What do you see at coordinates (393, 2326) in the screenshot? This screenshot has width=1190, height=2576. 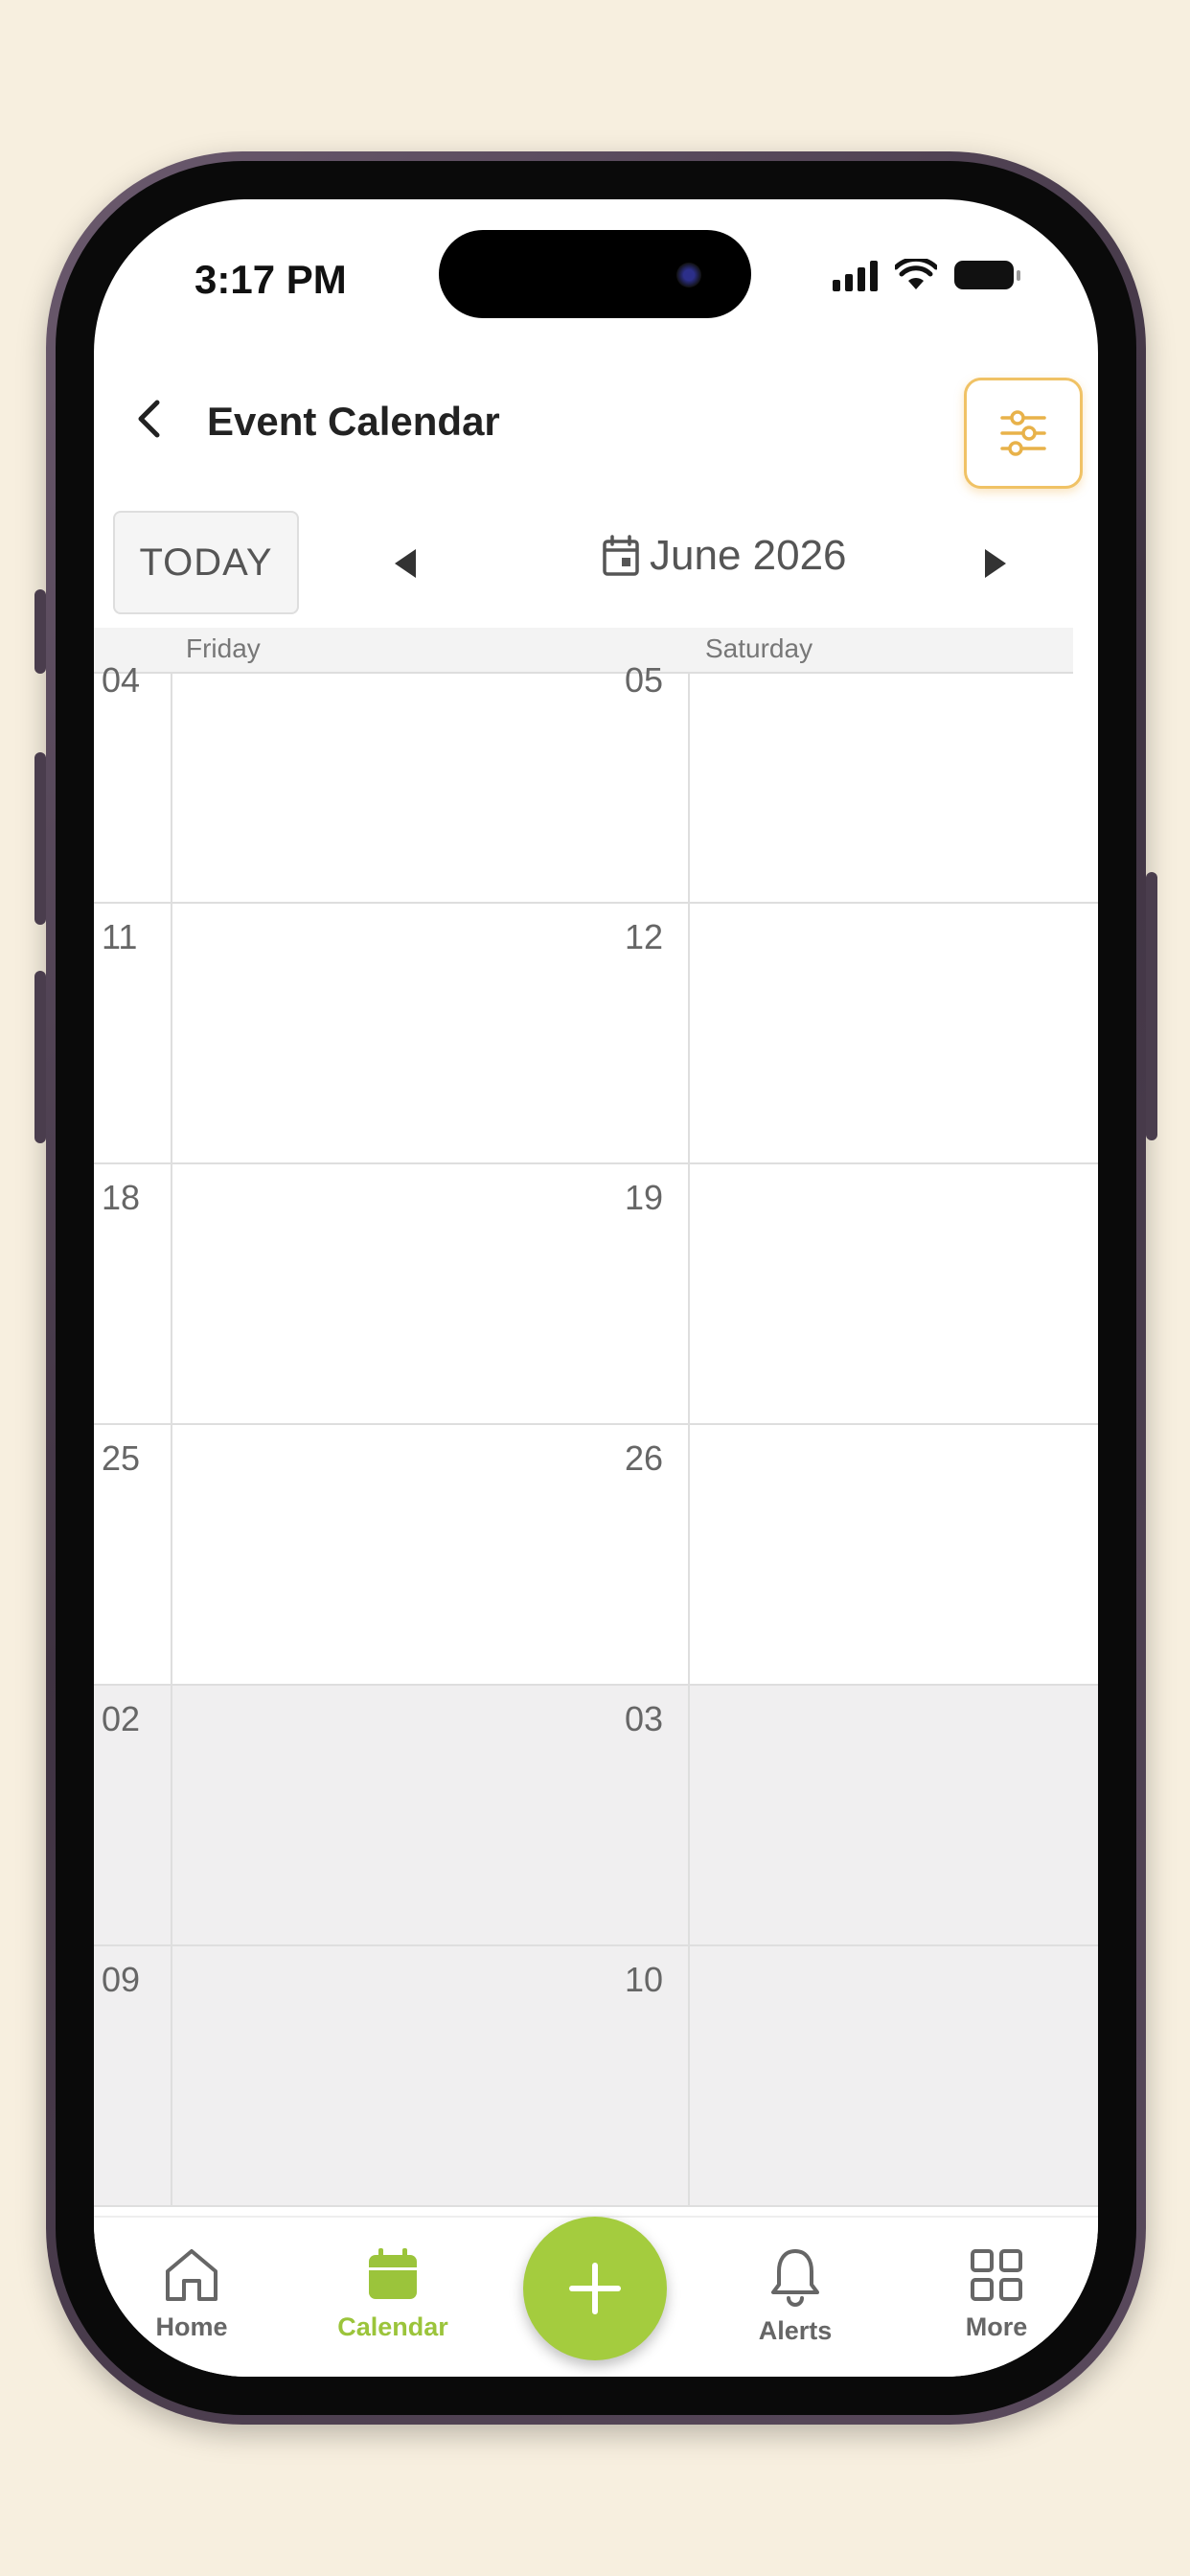 I see `tab-label: Calendar` at bounding box center [393, 2326].